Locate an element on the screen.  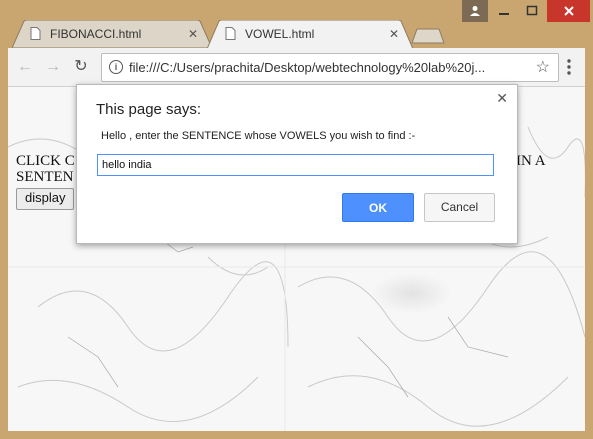
bookmark-star-icon: ☆ is located at coordinates (543, 67).